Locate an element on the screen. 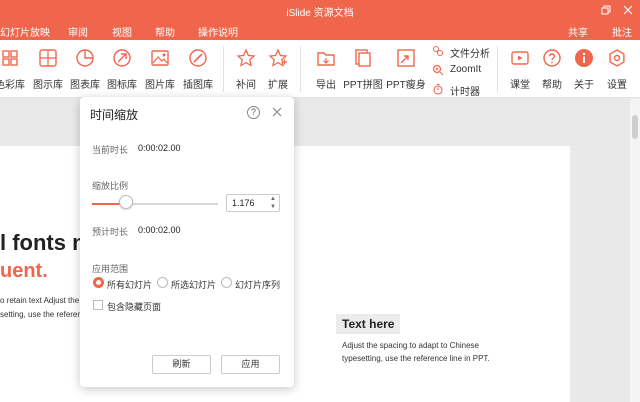 This screenshot has width=640, height=402. current-duration-label: 当前时长 is located at coordinates (110, 150).